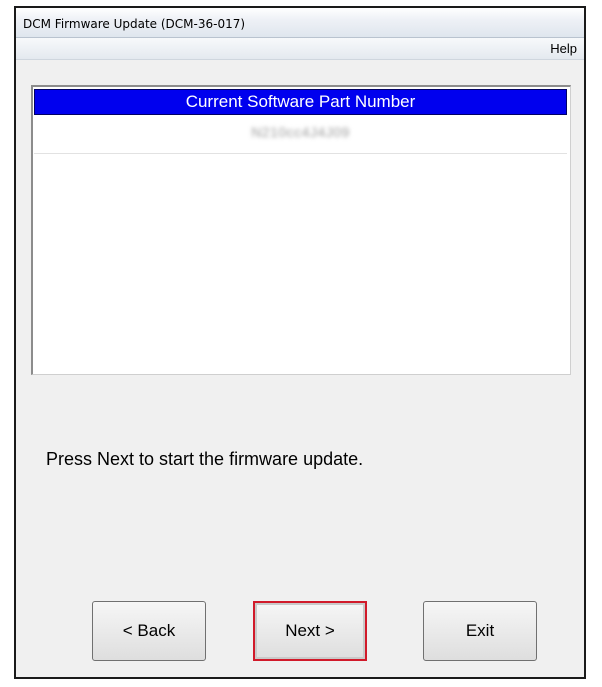  Describe the element at coordinates (300, 102) in the screenshot. I see `column-header-current-software-part-number: Current Software Part Number` at that location.